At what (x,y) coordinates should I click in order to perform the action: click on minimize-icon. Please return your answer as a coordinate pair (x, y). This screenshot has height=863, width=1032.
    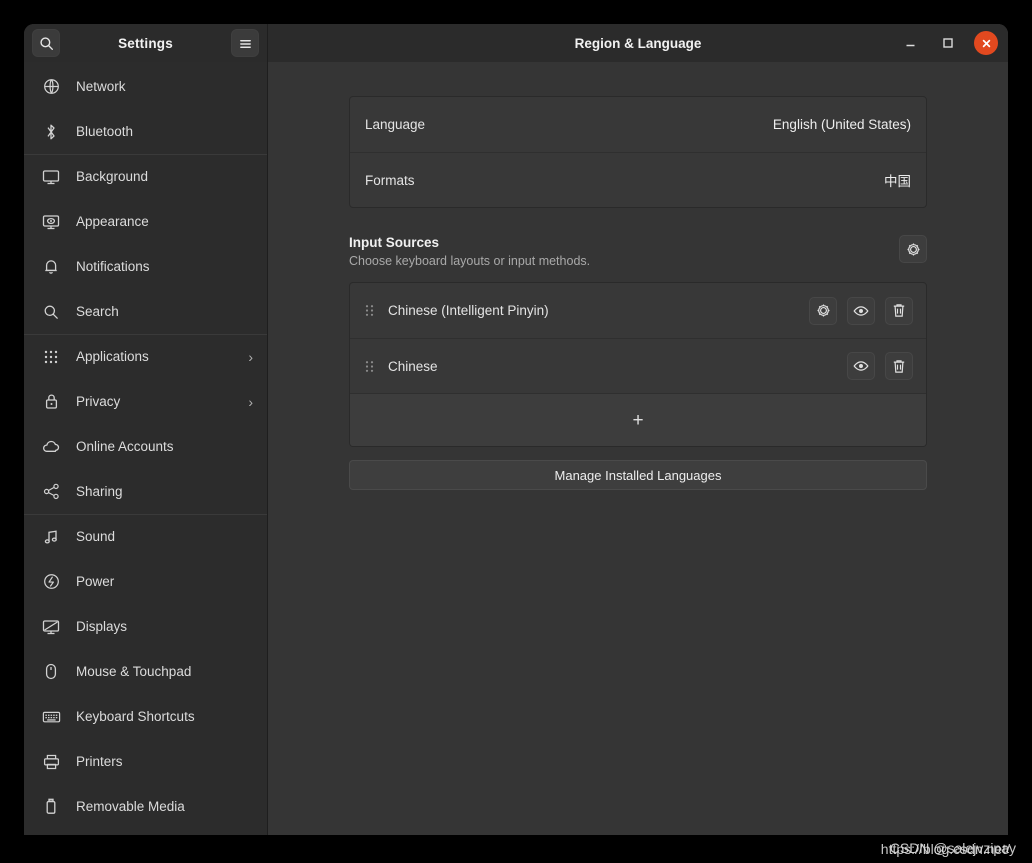
    Looking at the image, I should click on (910, 43).